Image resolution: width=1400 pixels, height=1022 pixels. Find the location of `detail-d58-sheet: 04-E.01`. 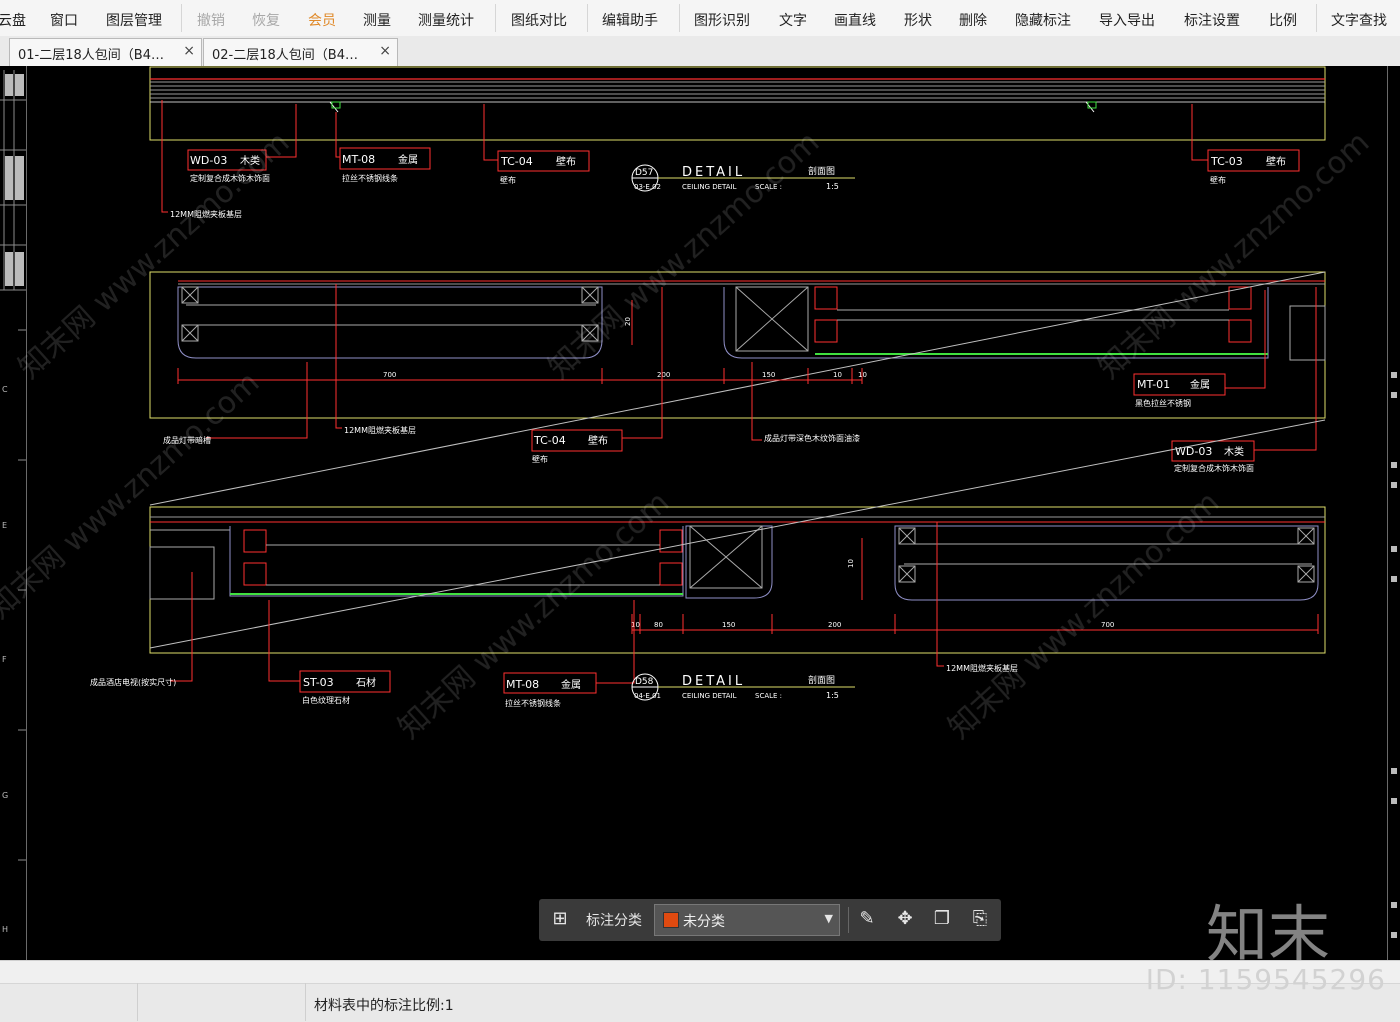

detail-d58-sheet: 04-E.01 is located at coordinates (647, 696).